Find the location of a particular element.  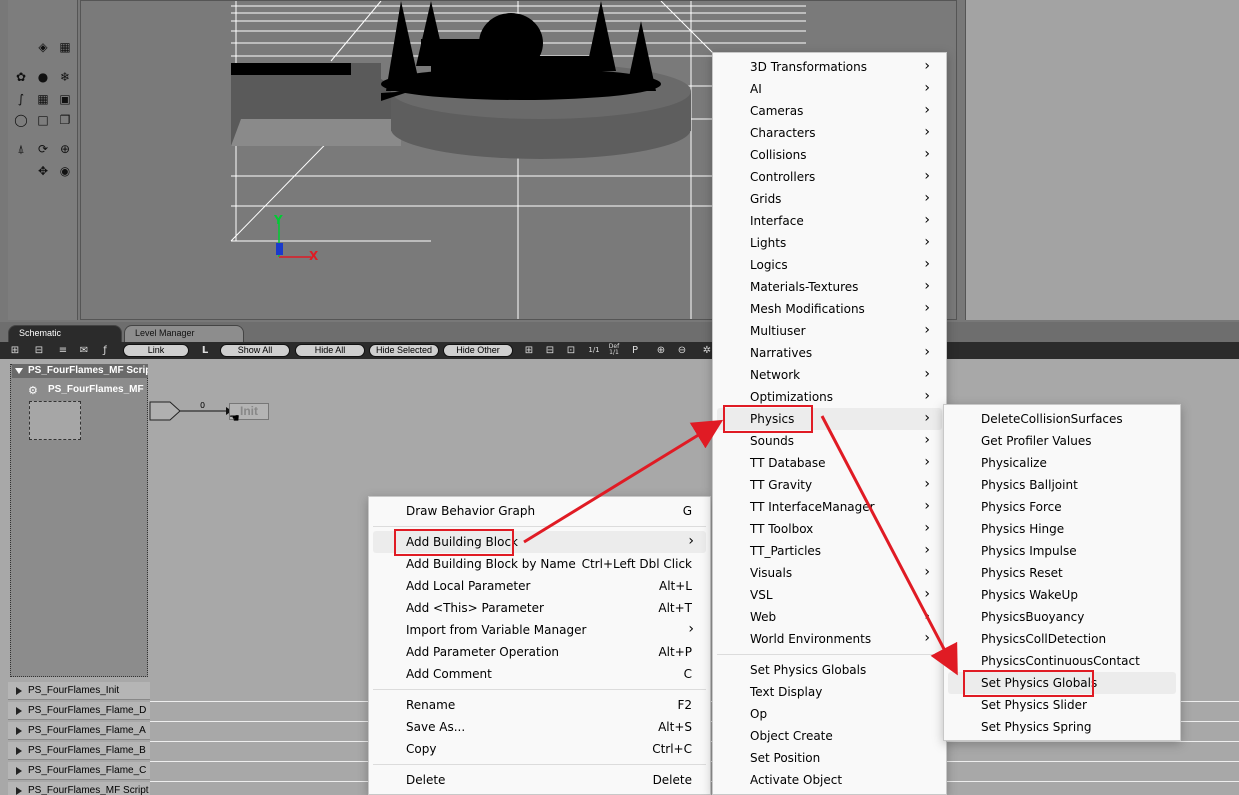

physics-item-physics-wakeup: Physics WakeUp is located at coordinates (1062, 595).